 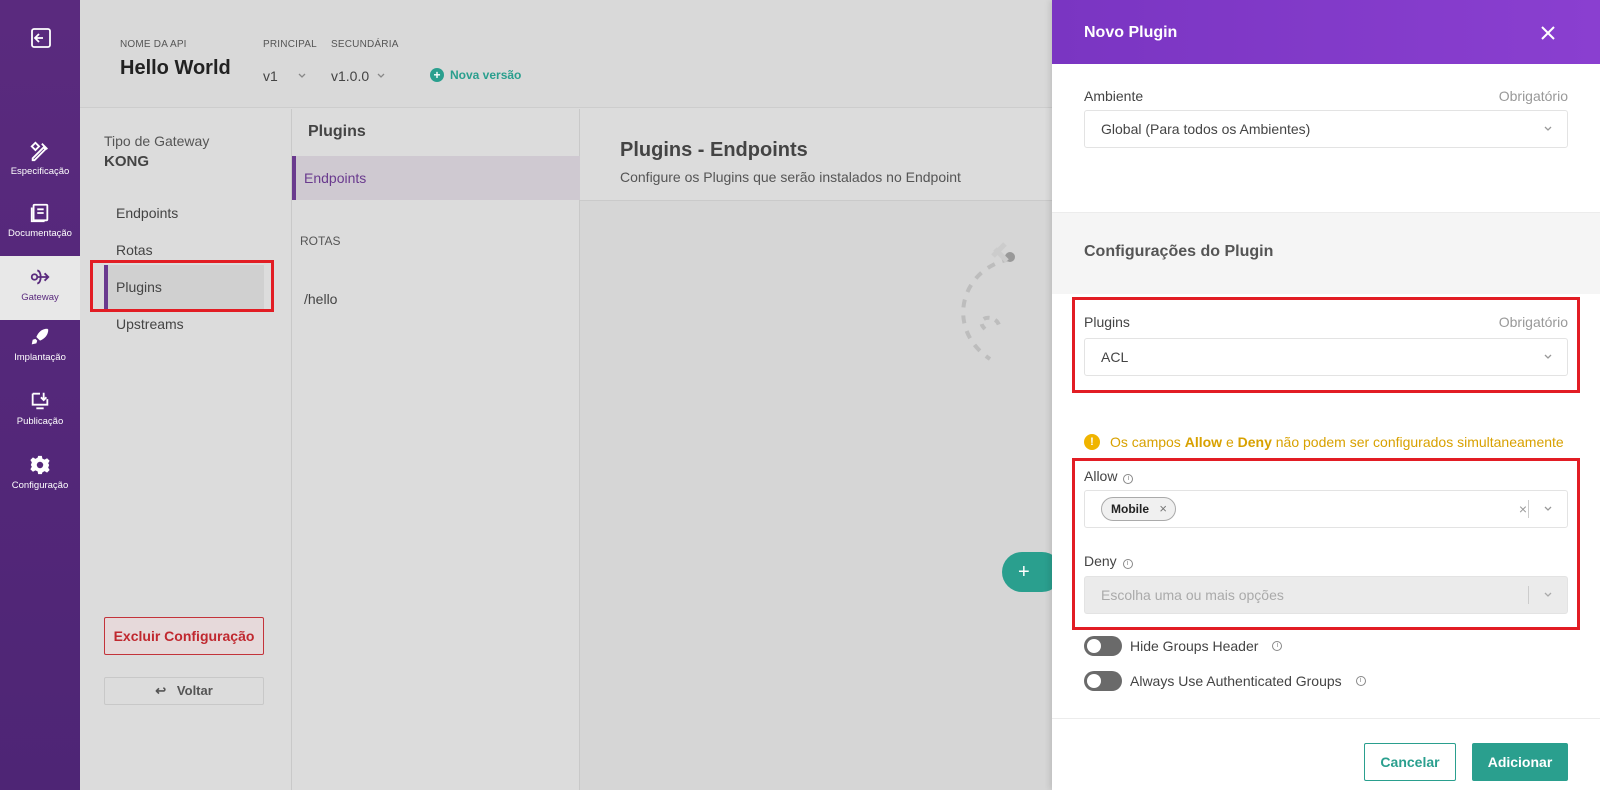 What do you see at coordinates (1203, 442) in the screenshot?
I see `warning-allow: Allow` at bounding box center [1203, 442].